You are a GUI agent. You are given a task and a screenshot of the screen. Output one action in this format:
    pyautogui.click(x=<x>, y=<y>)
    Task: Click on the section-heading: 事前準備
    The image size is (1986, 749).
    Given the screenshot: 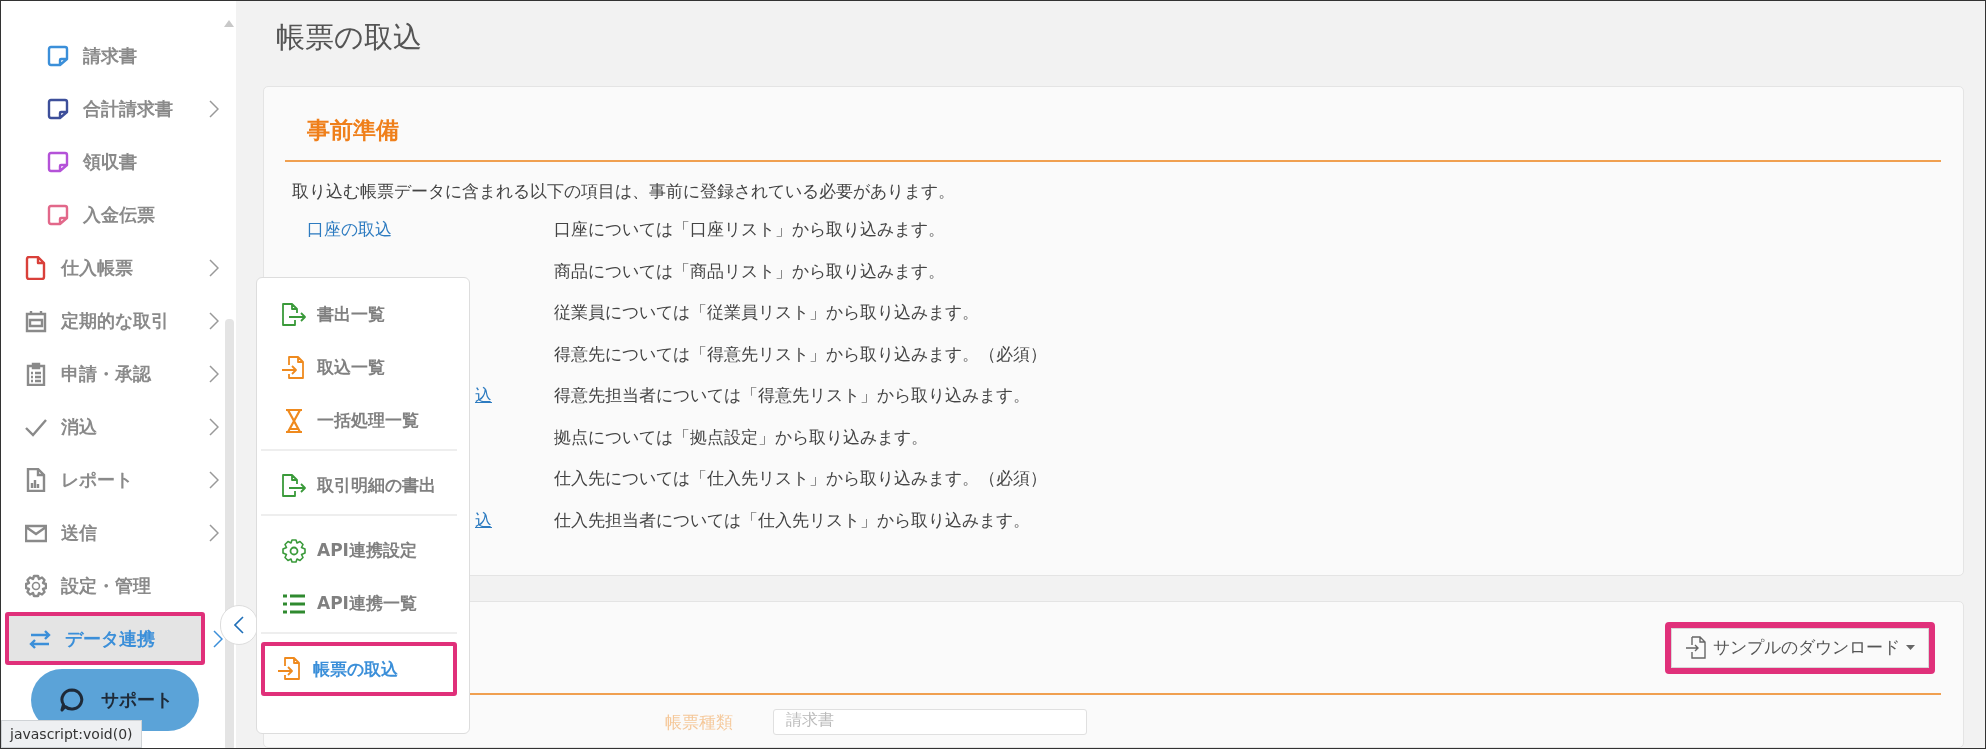 What is the action you would take?
    pyautogui.click(x=1113, y=138)
    